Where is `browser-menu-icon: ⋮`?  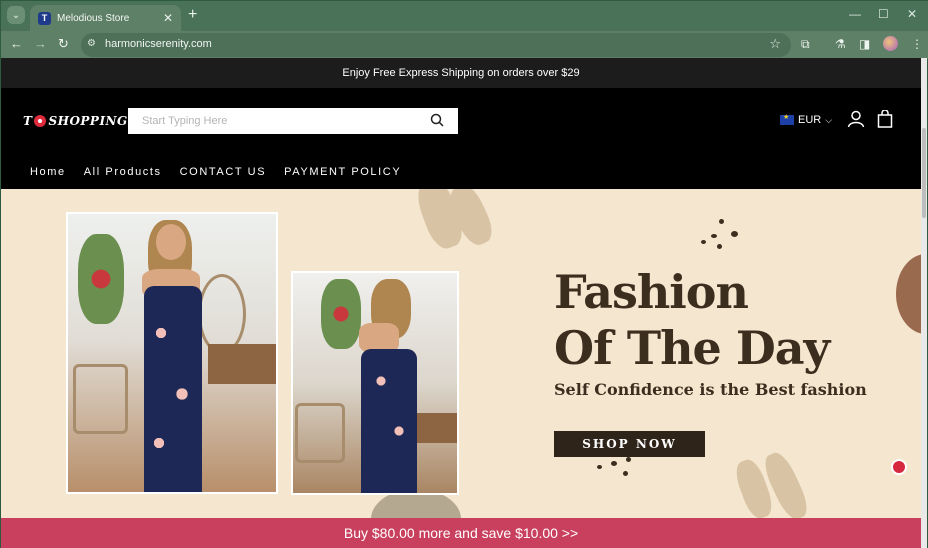 browser-menu-icon: ⋮ is located at coordinates (917, 44).